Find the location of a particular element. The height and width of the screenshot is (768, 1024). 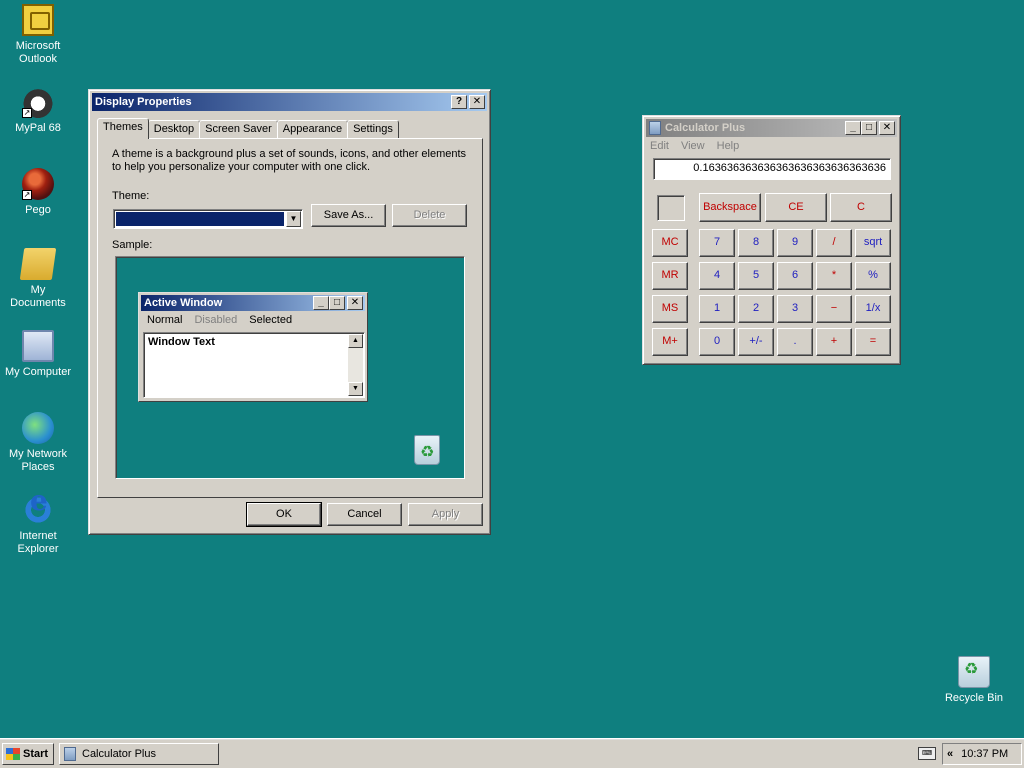

start-button: Start is located at coordinates (28, 754).